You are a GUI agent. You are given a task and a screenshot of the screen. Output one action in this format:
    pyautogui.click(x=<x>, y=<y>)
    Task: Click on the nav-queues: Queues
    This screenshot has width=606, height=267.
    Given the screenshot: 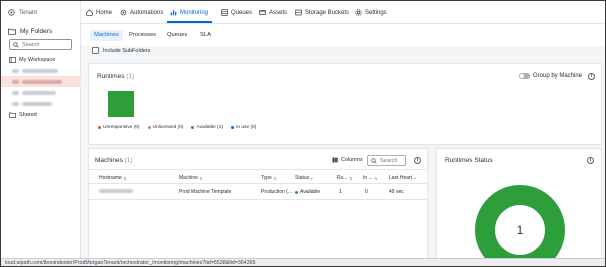 What is the action you would take?
    pyautogui.click(x=236, y=12)
    